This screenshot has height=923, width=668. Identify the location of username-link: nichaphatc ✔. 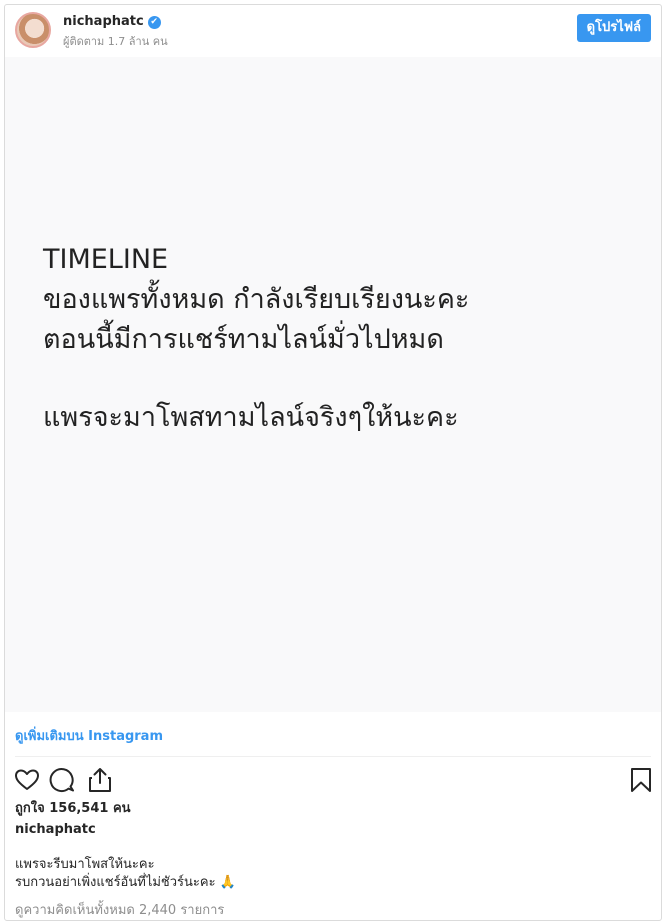
(112, 21).